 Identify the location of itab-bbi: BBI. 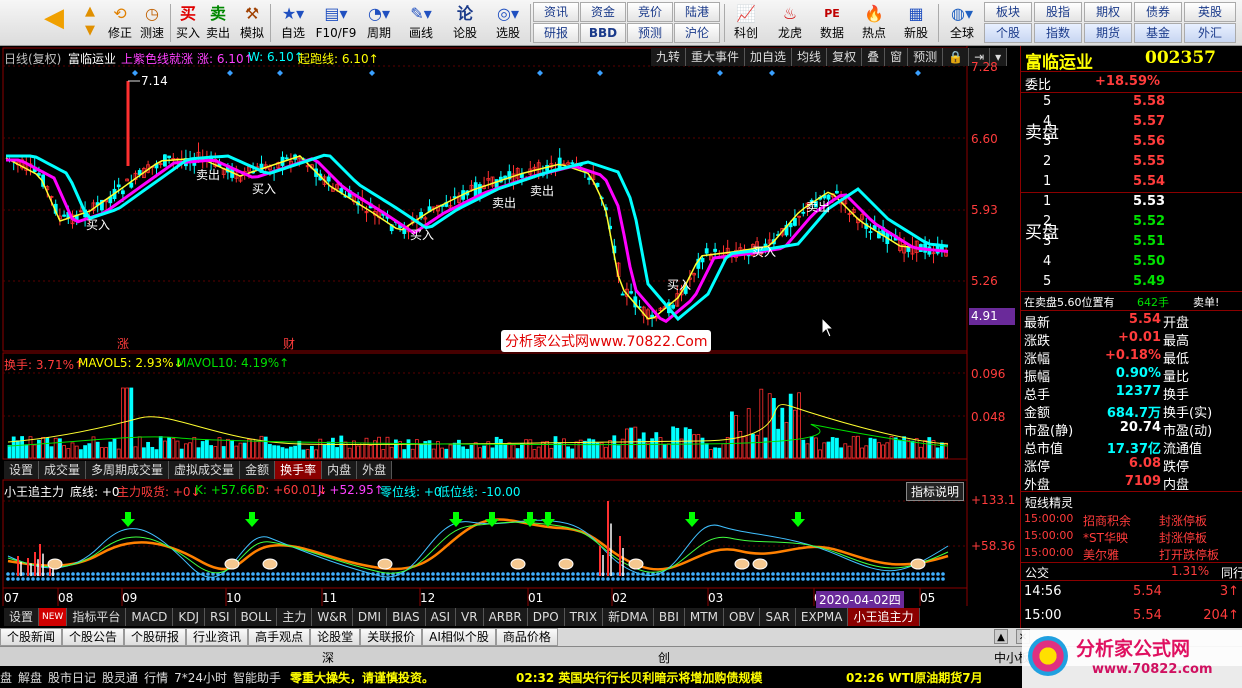
(669, 617).